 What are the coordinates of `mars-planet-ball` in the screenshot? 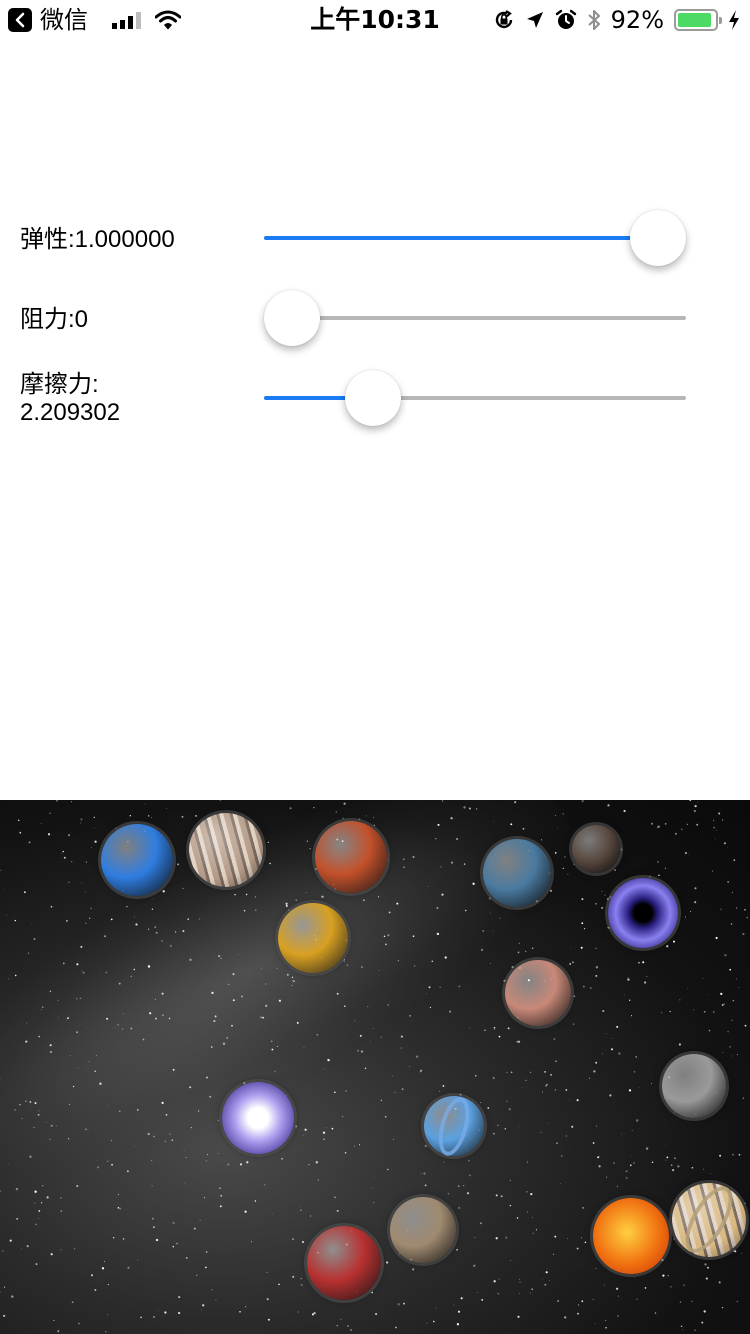 It's located at (351, 857).